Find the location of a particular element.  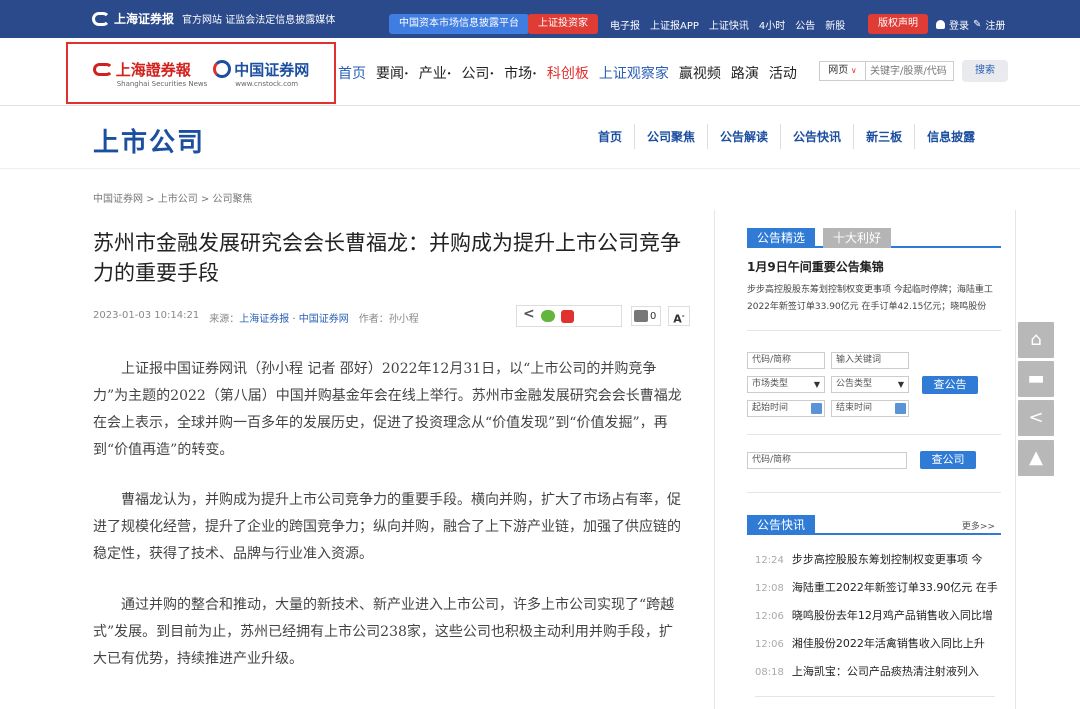

section-title: 上市公司 is located at coordinates (149, 143).